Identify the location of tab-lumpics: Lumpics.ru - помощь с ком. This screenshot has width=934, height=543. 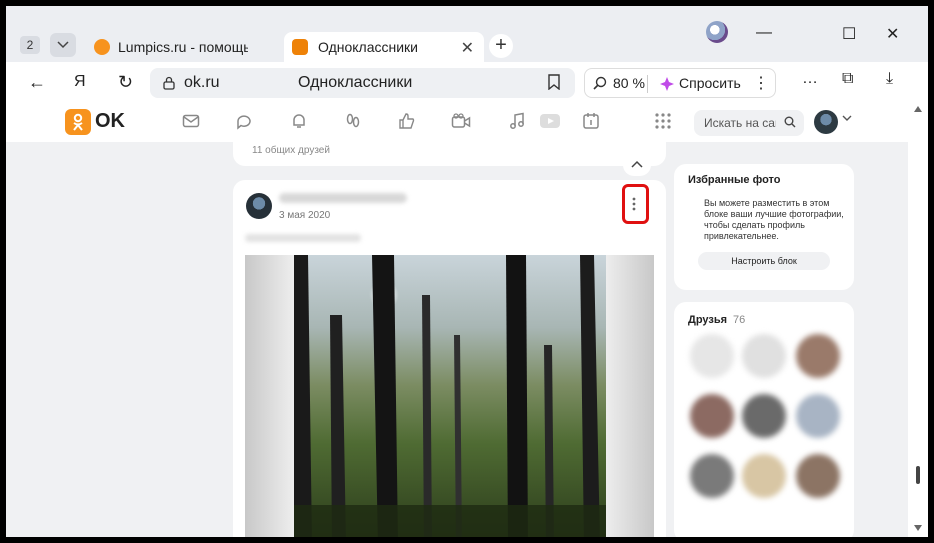
(185, 47).